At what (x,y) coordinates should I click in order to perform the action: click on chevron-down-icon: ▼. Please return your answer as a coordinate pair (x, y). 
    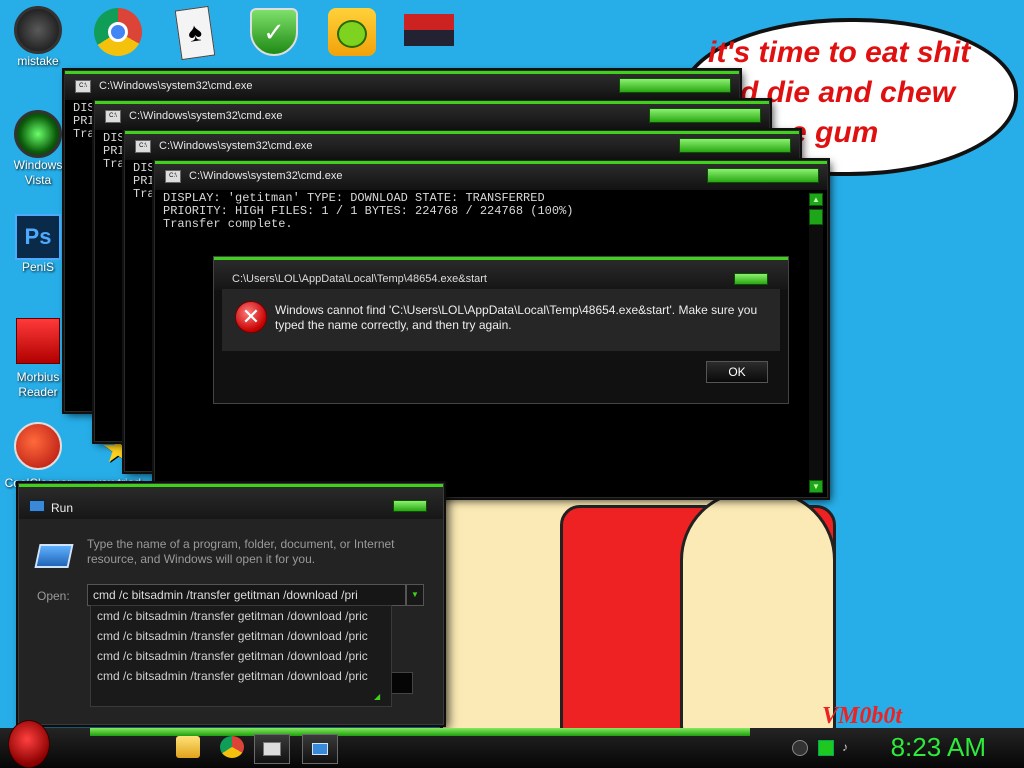
    Looking at the image, I should click on (415, 595).